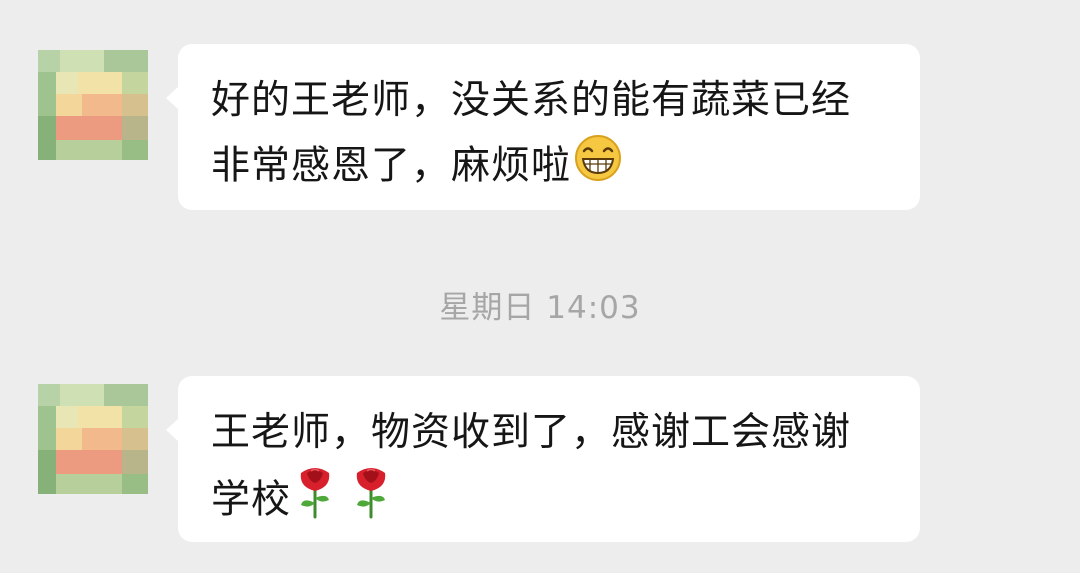  I want to click on chat-timestamp: 星期日 14:03, so click(540, 308).